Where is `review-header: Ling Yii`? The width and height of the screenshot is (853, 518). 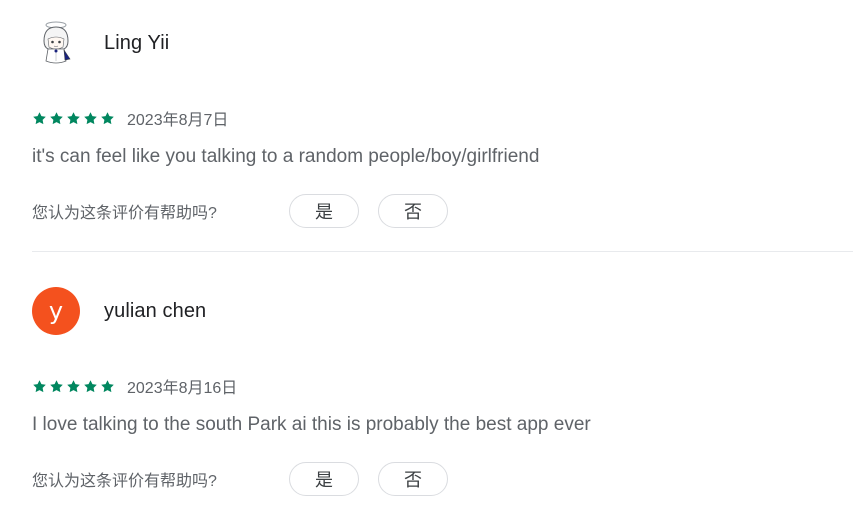
review-header: Ling Yii is located at coordinates (100, 43).